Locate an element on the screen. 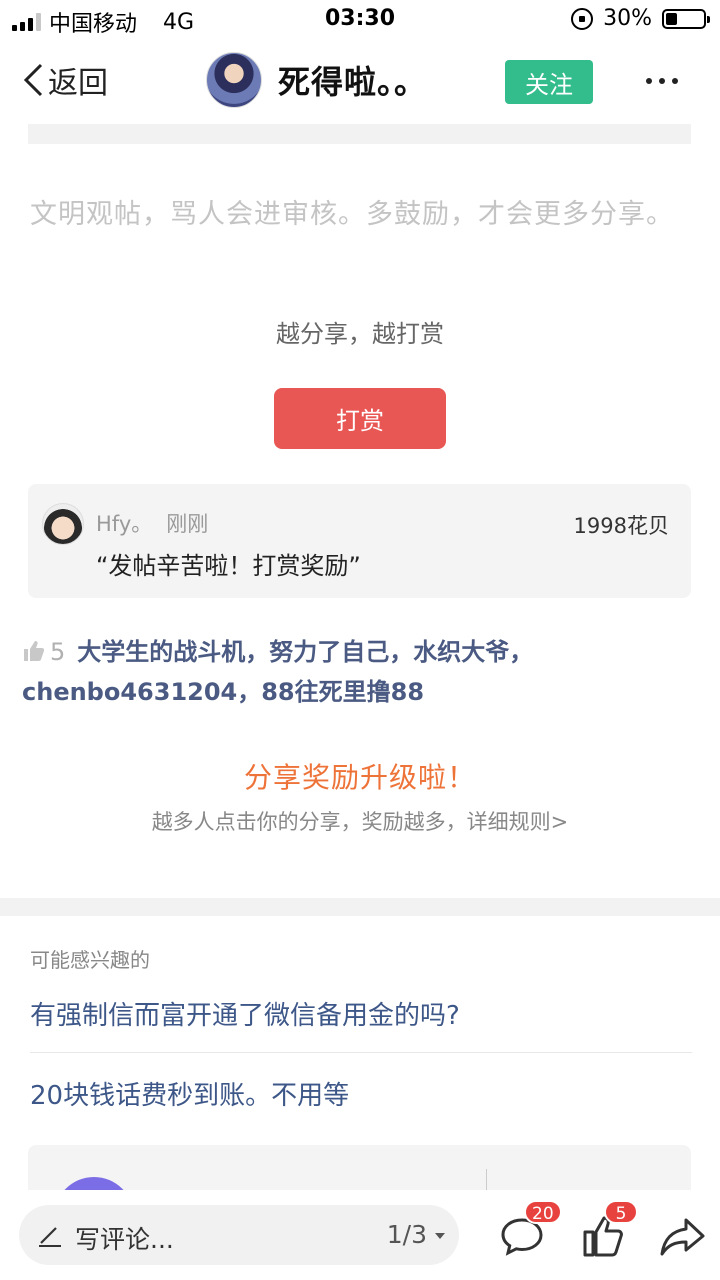  battery-percent: 30% is located at coordinates (627, 18).